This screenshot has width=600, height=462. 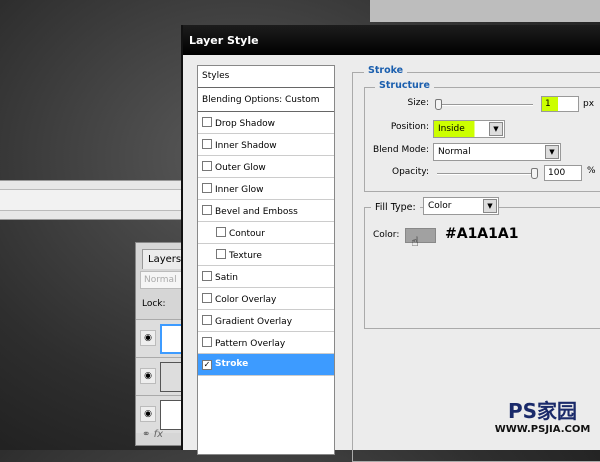 What do you see at coordinates (250, 344) in the screenshot?
I see `style-item-label: Pattern Overlay` at bounding box center [250, 344].